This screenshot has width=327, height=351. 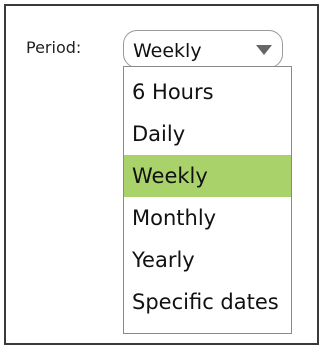 I want to click on dropdown-option-weekly: Weekly, so click(x=207, y=176).